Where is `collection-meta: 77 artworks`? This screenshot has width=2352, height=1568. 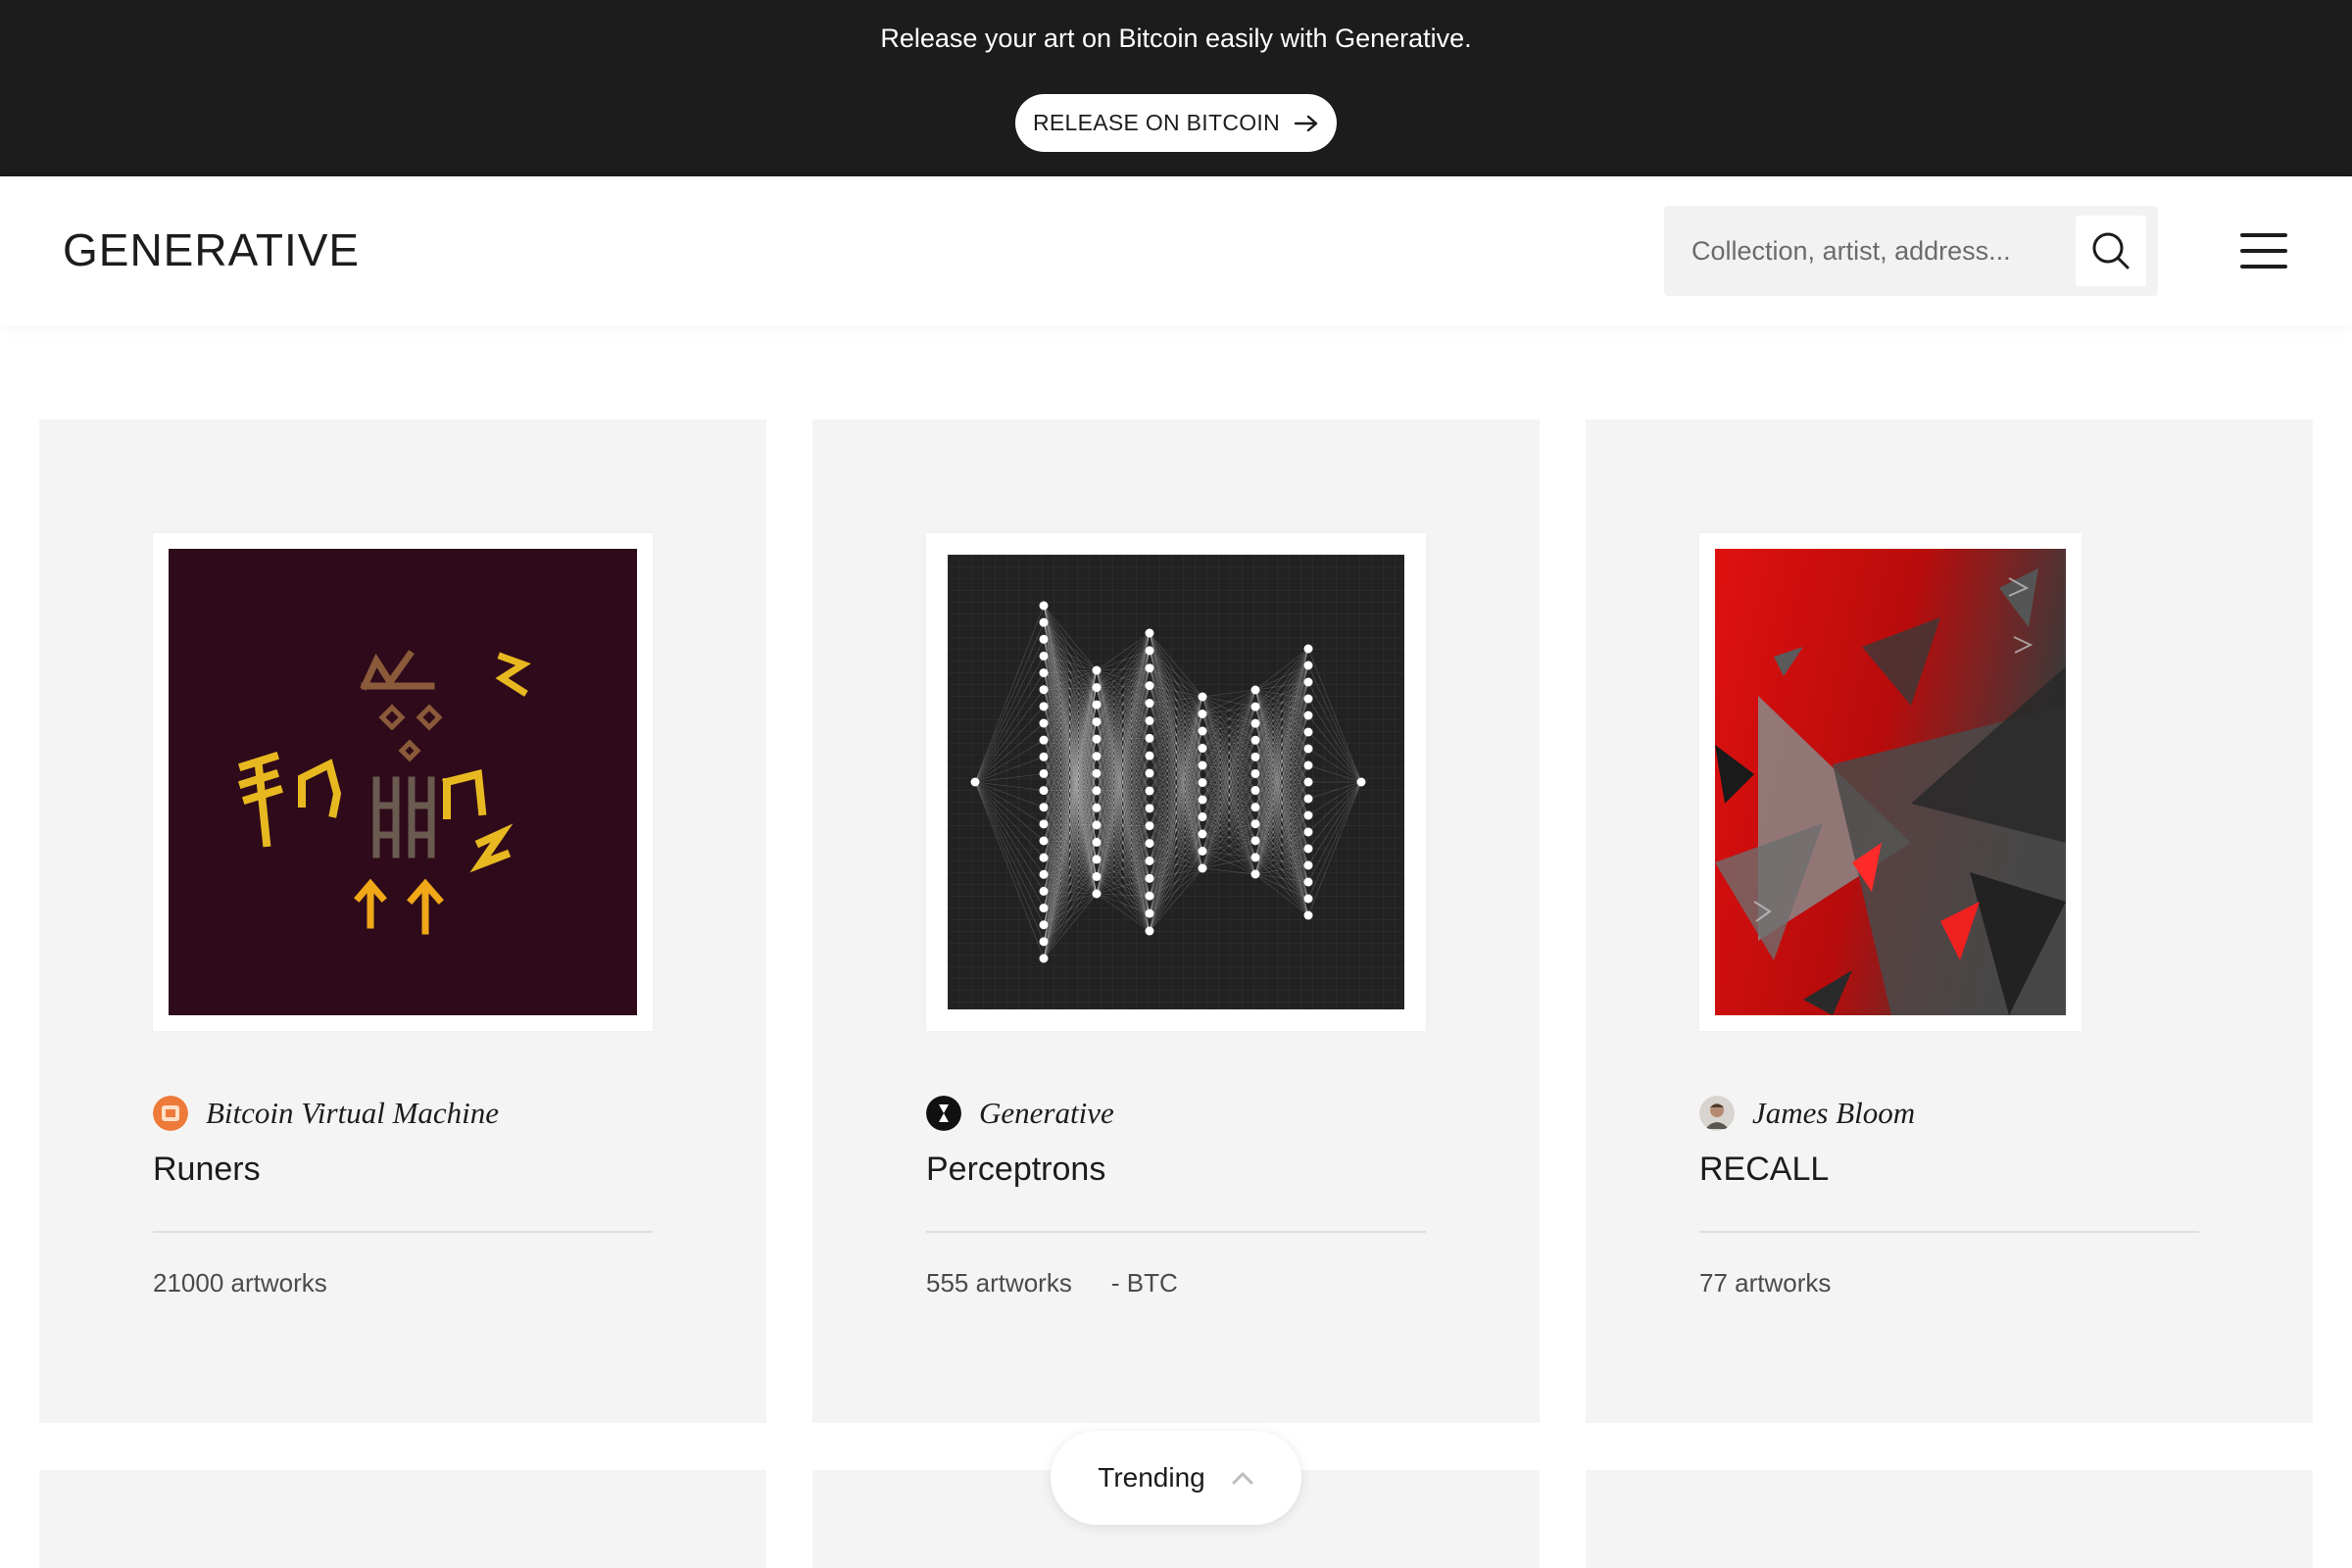 collection-meta: 77 artworks is located at coordinates (1765, 1283).